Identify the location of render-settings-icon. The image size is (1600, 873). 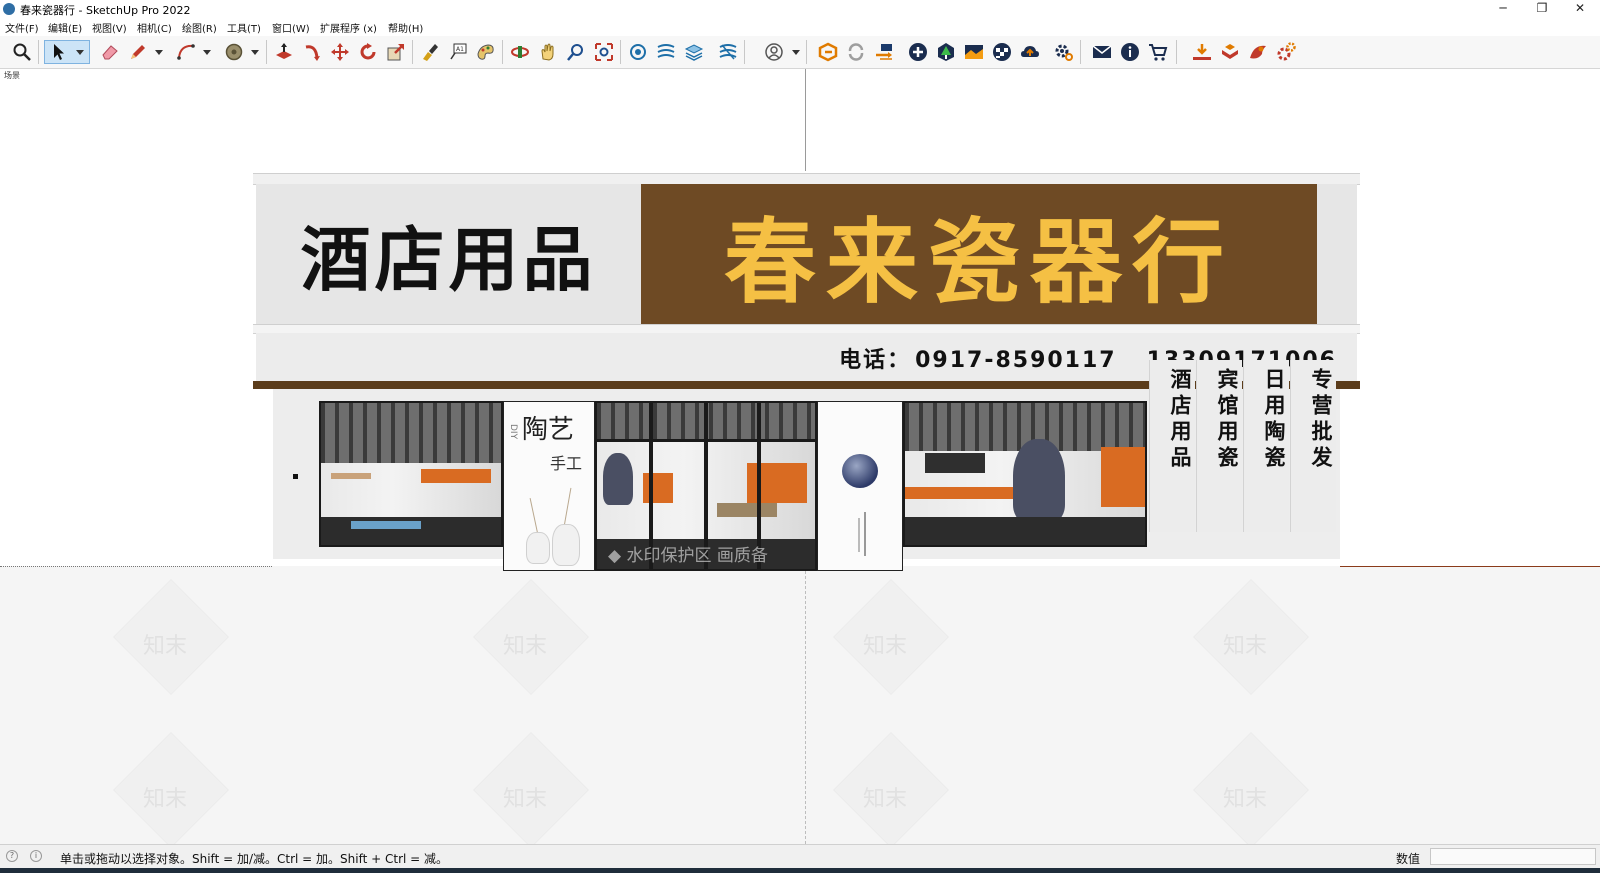
(1286, 52).